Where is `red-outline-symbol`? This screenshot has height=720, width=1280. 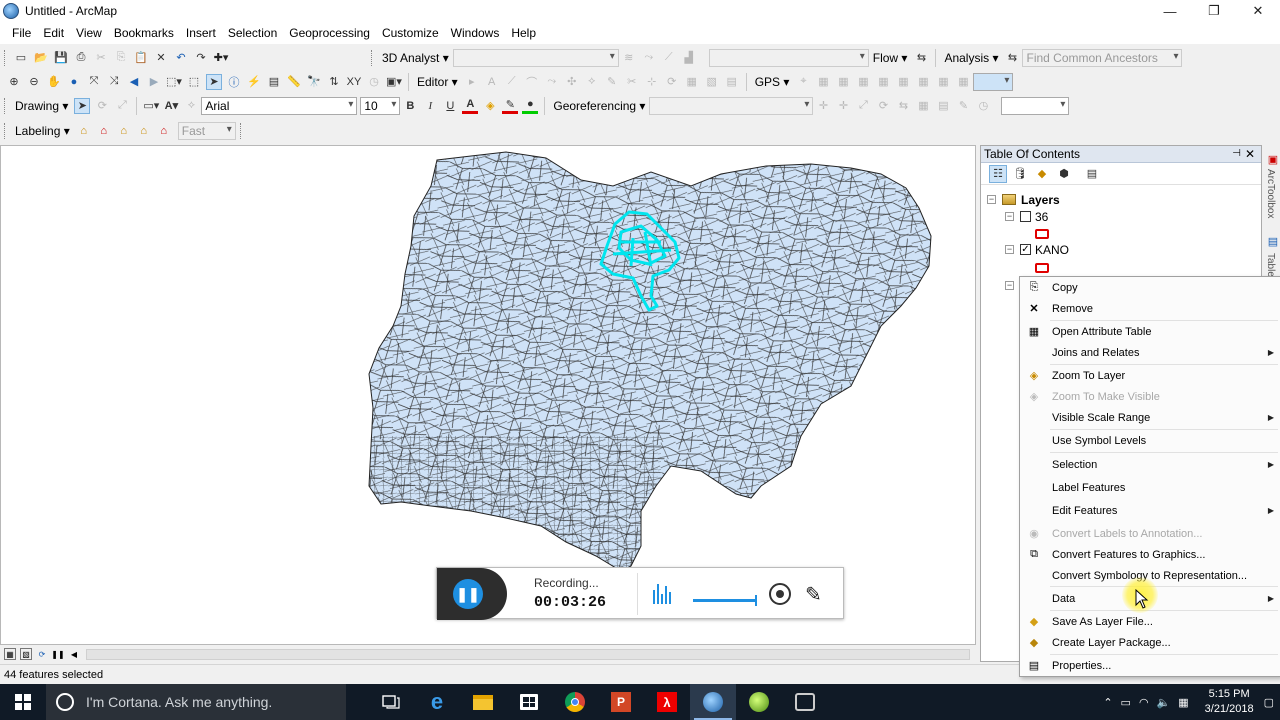 red-outline-symbol is located at coordinates (1042, 233).